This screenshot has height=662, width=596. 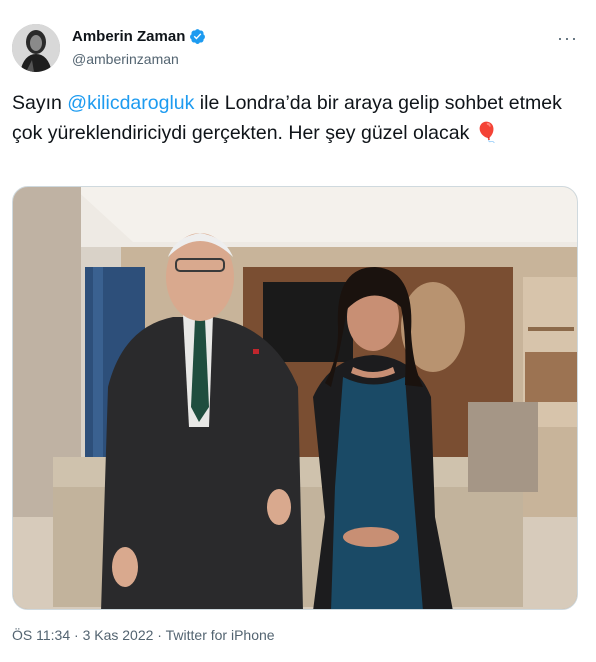 What do you see at coordinates (139, 59) in the screenshot?
I see `handle: @amberinzaman` at bounding box center [139, 59].